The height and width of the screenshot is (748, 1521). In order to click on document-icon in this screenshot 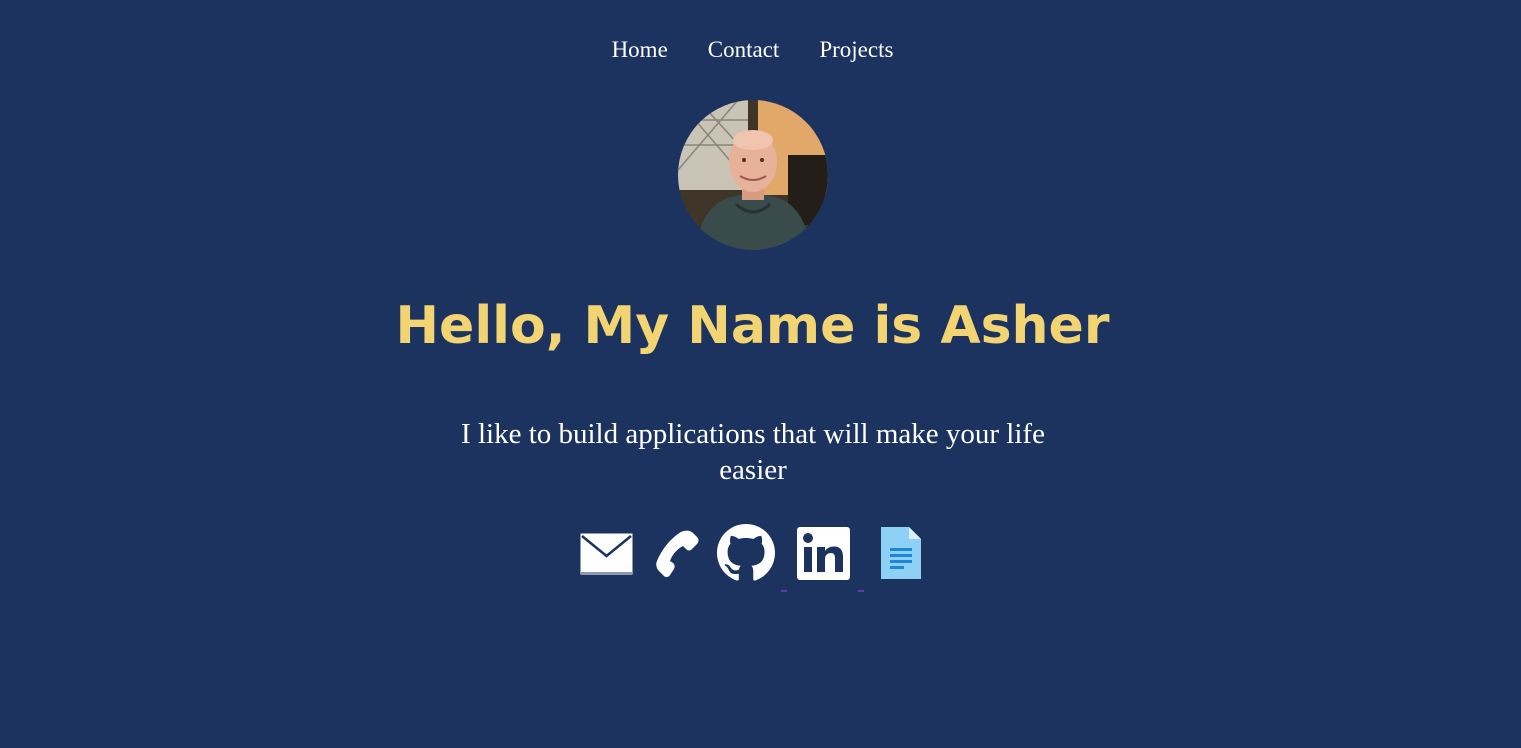, I will do `click(901, 553)`.